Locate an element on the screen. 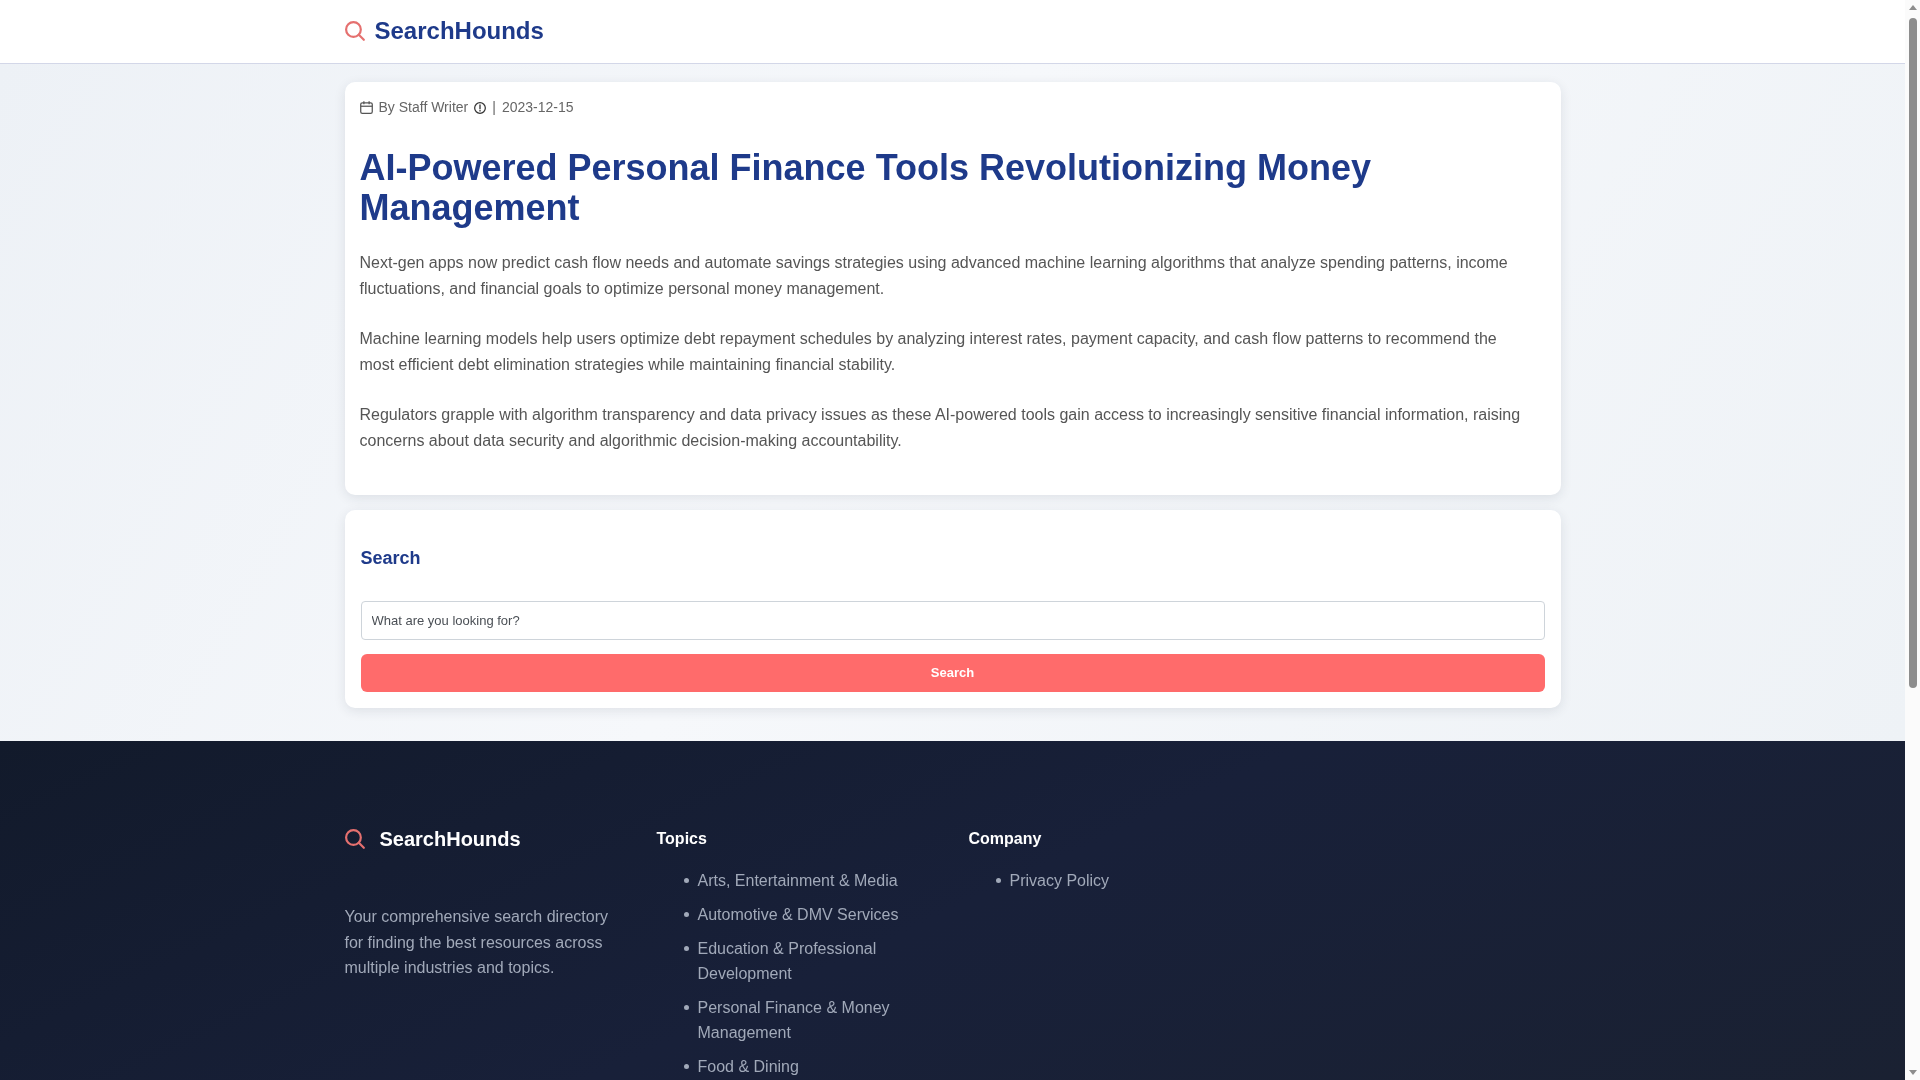 This screenshot has height=1080, width=1920. scrollbar-thumb is located at coordinates (1913, 353).